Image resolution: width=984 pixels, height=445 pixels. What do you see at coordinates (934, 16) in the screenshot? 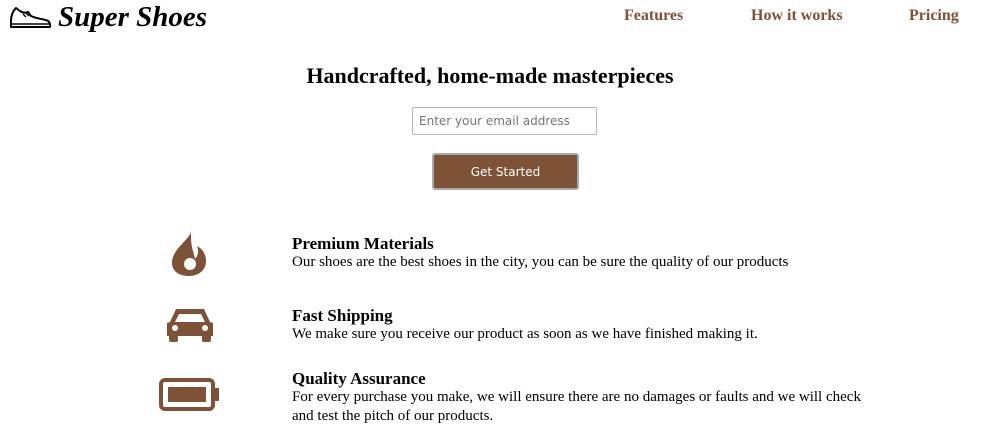
I see `nav-link-pricing: Pricing` at bounding box center [934, 16].